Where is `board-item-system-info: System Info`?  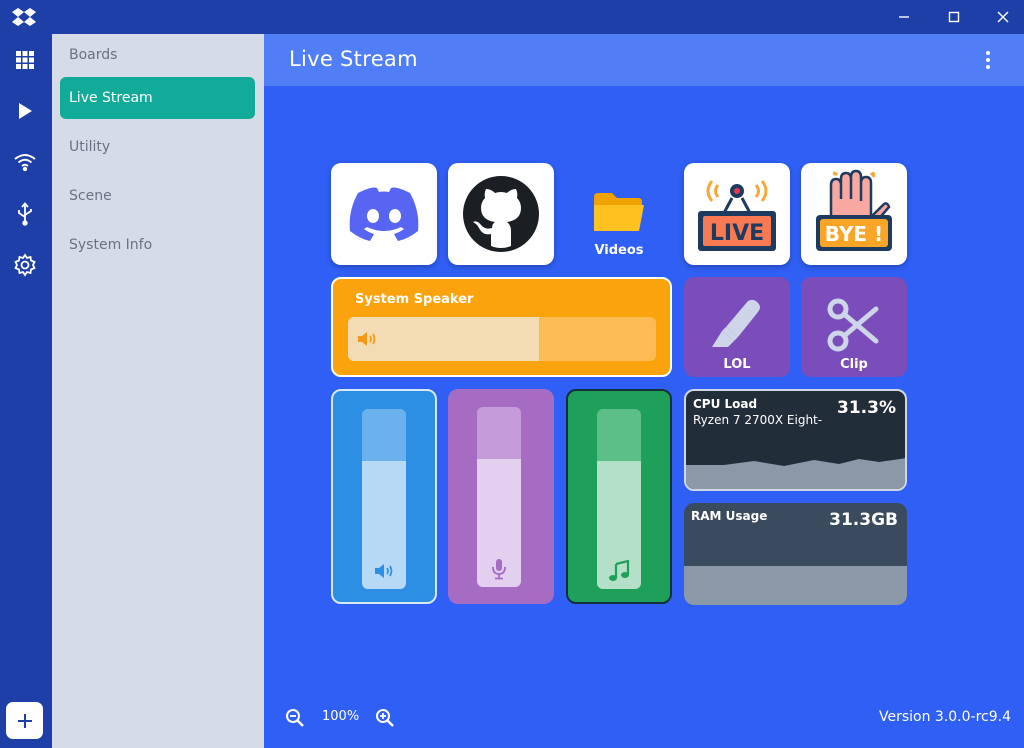 board-item-system-info: System Info is located at coordinates (157, 245).